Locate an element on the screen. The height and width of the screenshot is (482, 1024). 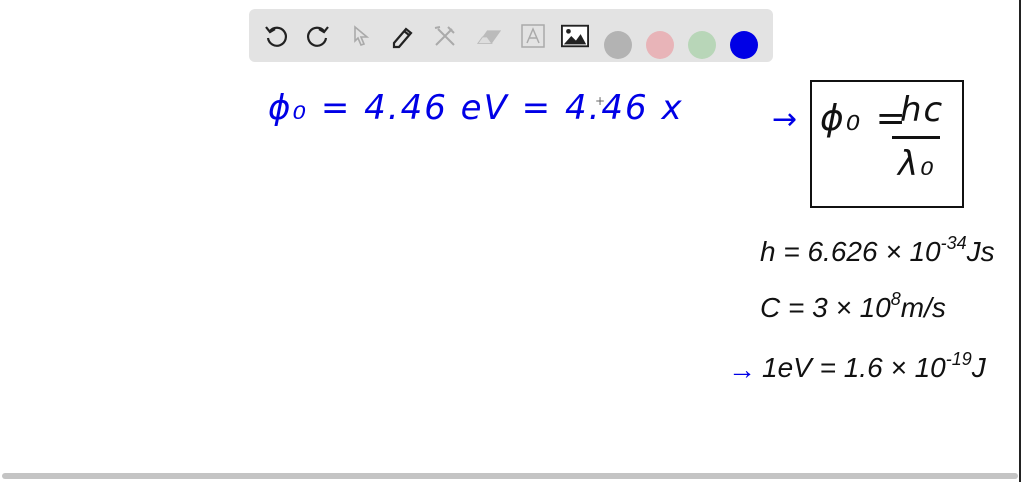
ev-exponent: -19 is located at coordinates (958, 359).